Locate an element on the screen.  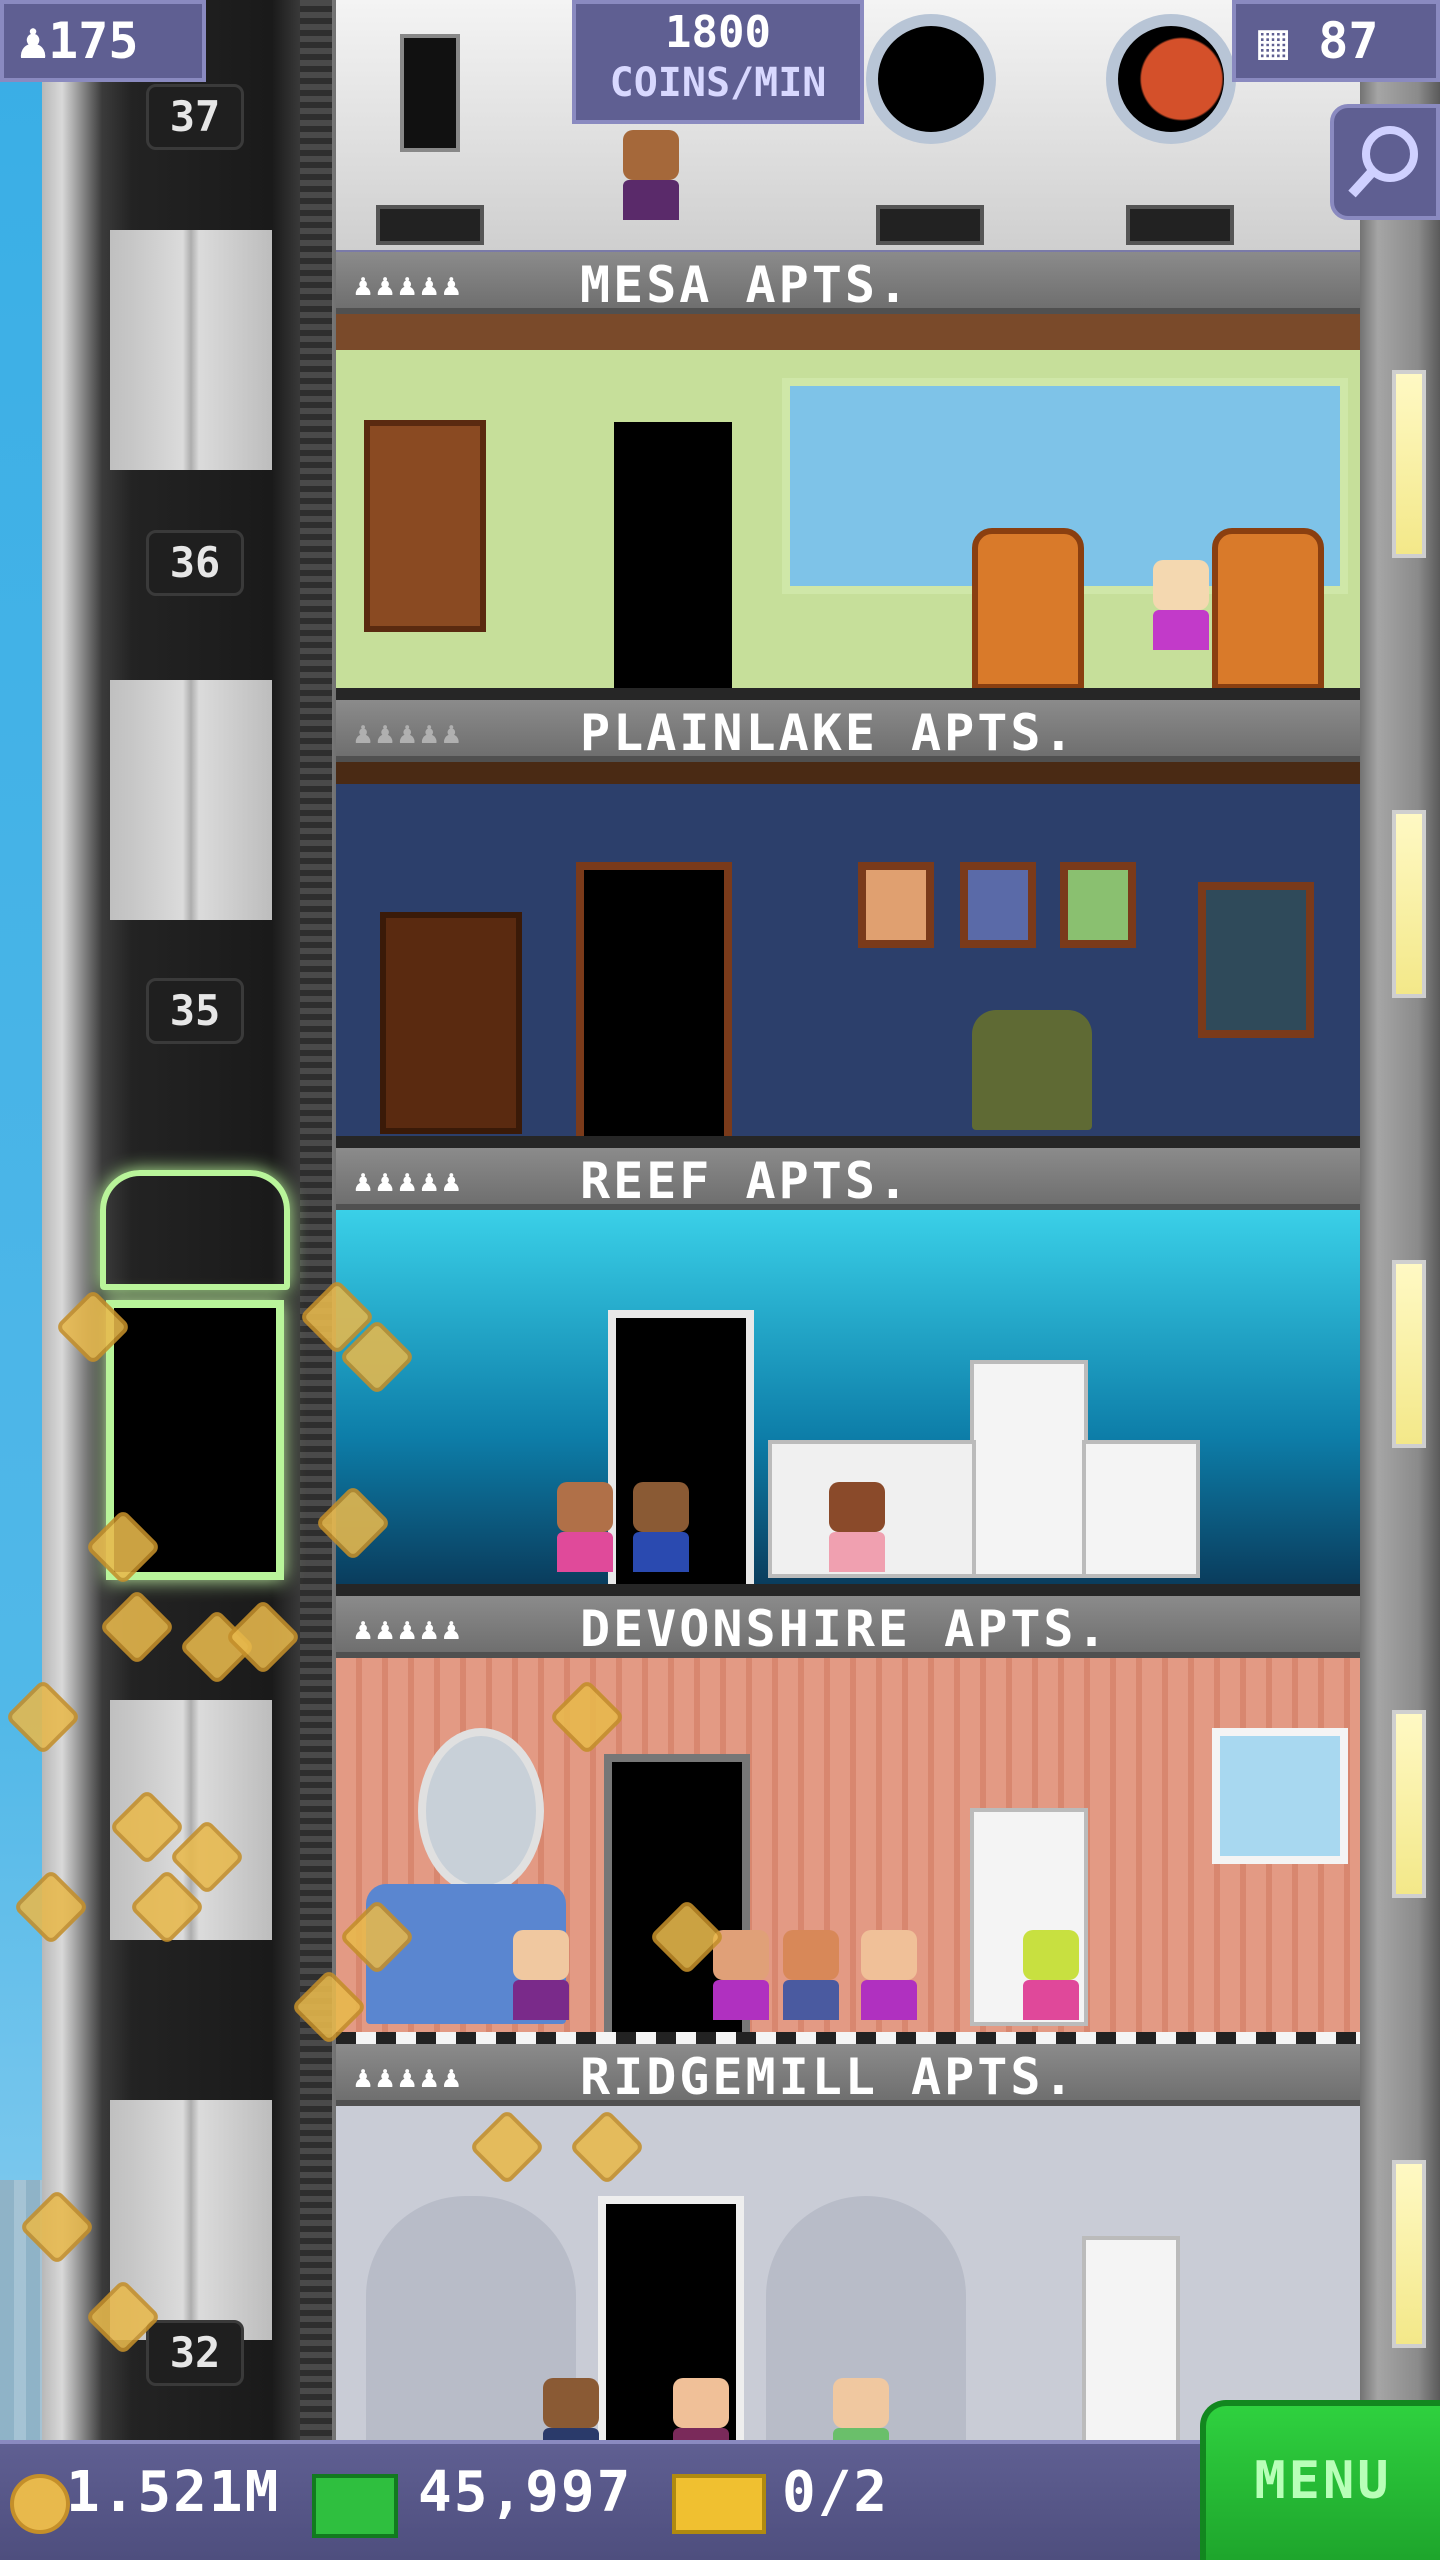
search-button is located at coordinates (1385, 162).